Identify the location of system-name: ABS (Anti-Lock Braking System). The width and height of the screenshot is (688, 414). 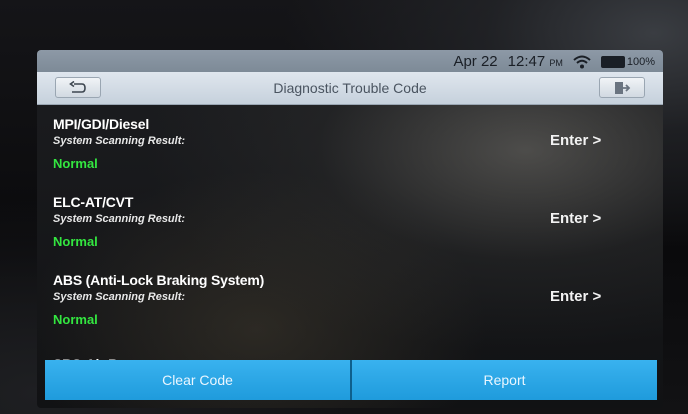
(159, 280).